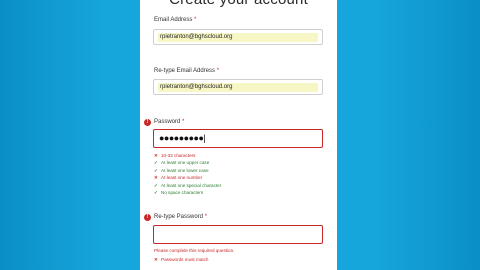  Describe the element at coordinates (188, 185) in the screenshot. I see `password-rule: ✓ At least one special character` at that location.